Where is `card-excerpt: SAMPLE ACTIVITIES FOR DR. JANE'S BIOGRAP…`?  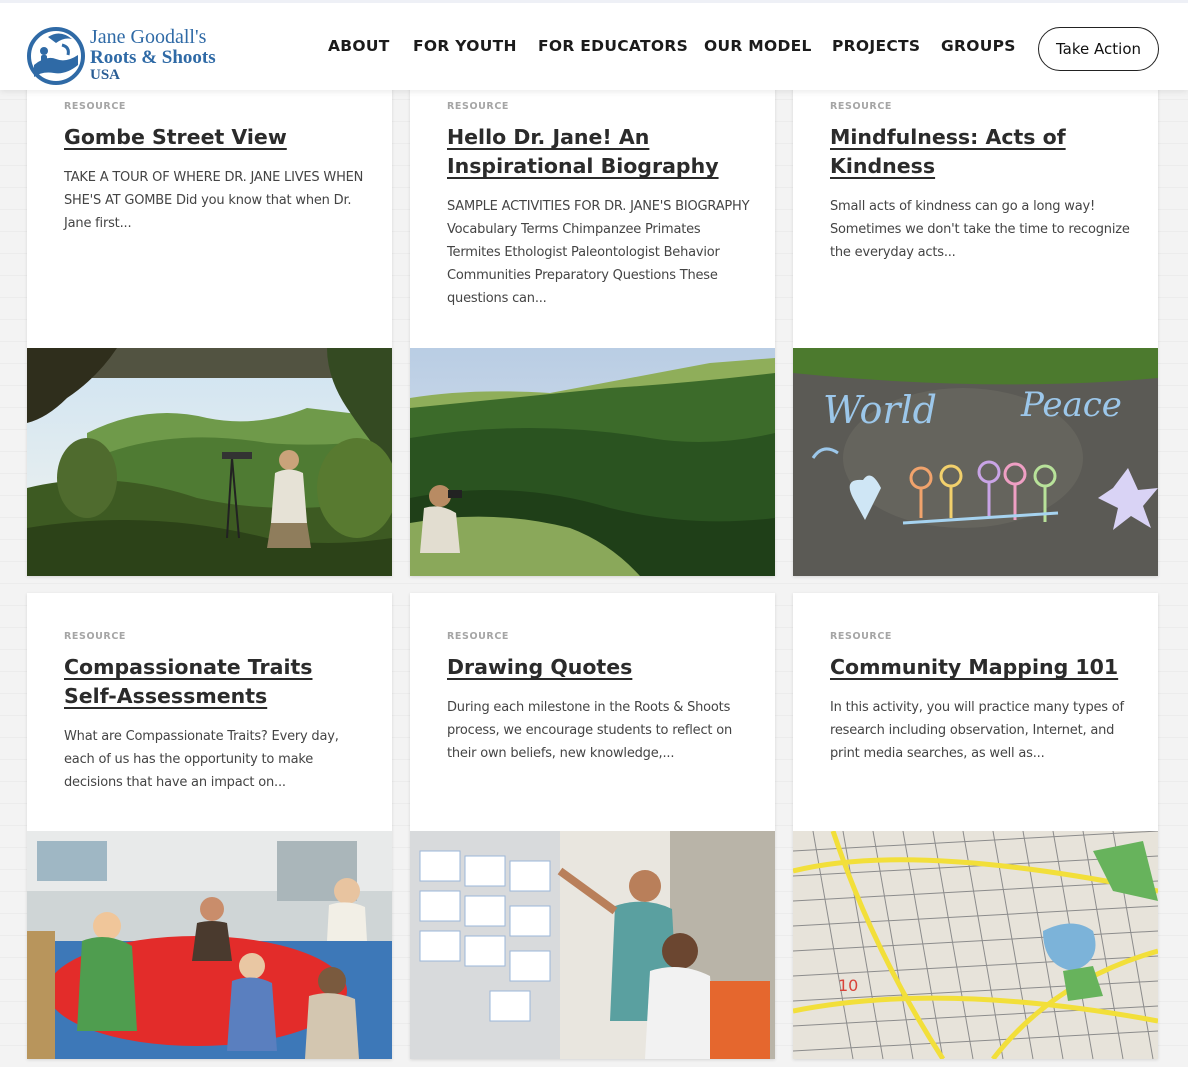 card-excerpt: SAMPLE ACTIVITIES FOR DR. JANE'S BIOGRAP… is located at coordinates (598, 252).